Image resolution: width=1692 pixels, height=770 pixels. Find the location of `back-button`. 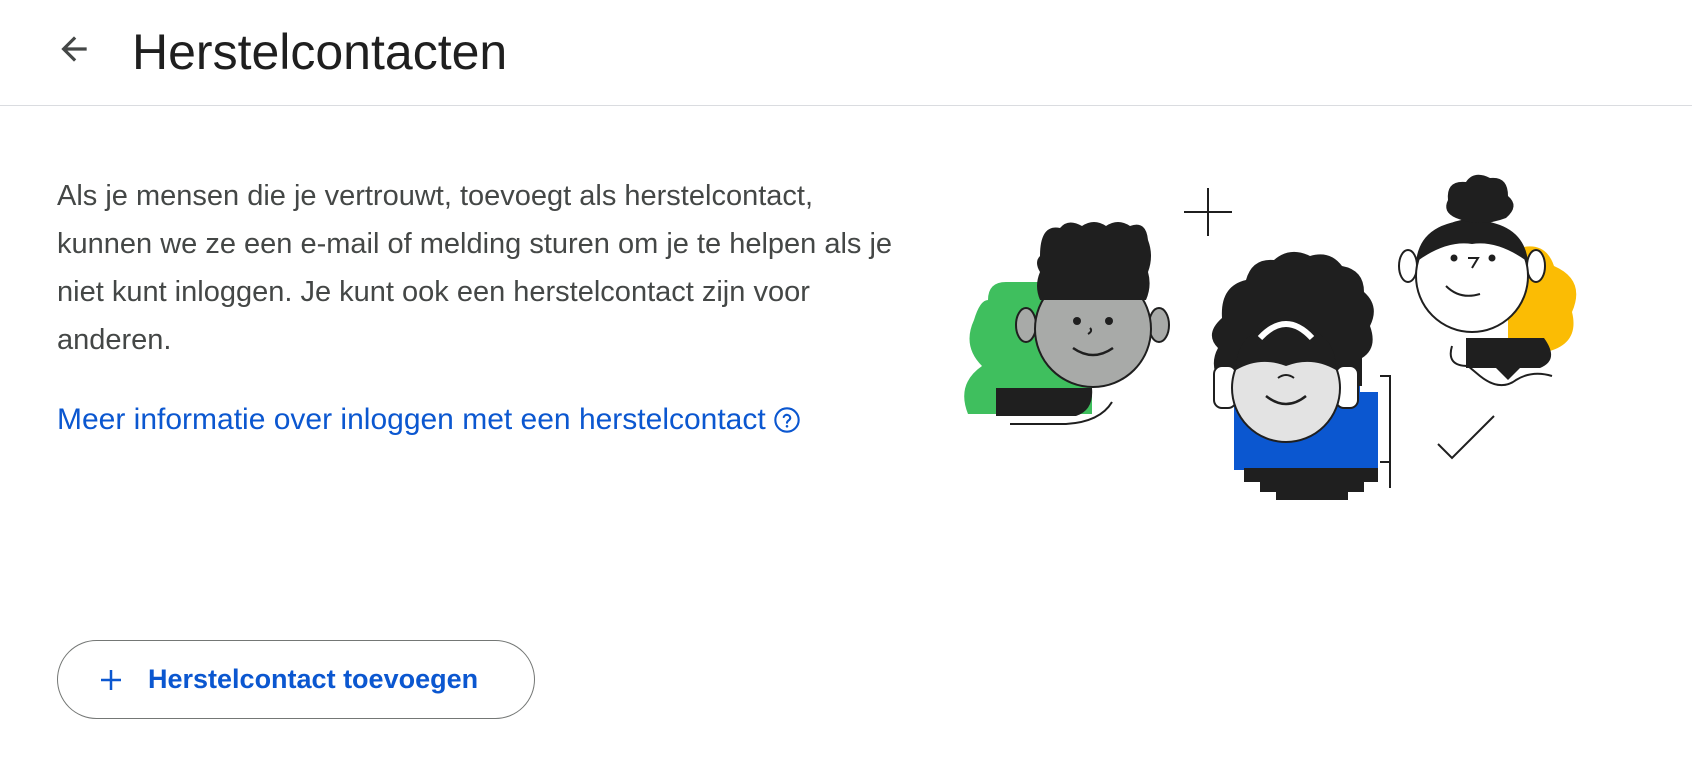

back-button is located at coordinates (74, 51).